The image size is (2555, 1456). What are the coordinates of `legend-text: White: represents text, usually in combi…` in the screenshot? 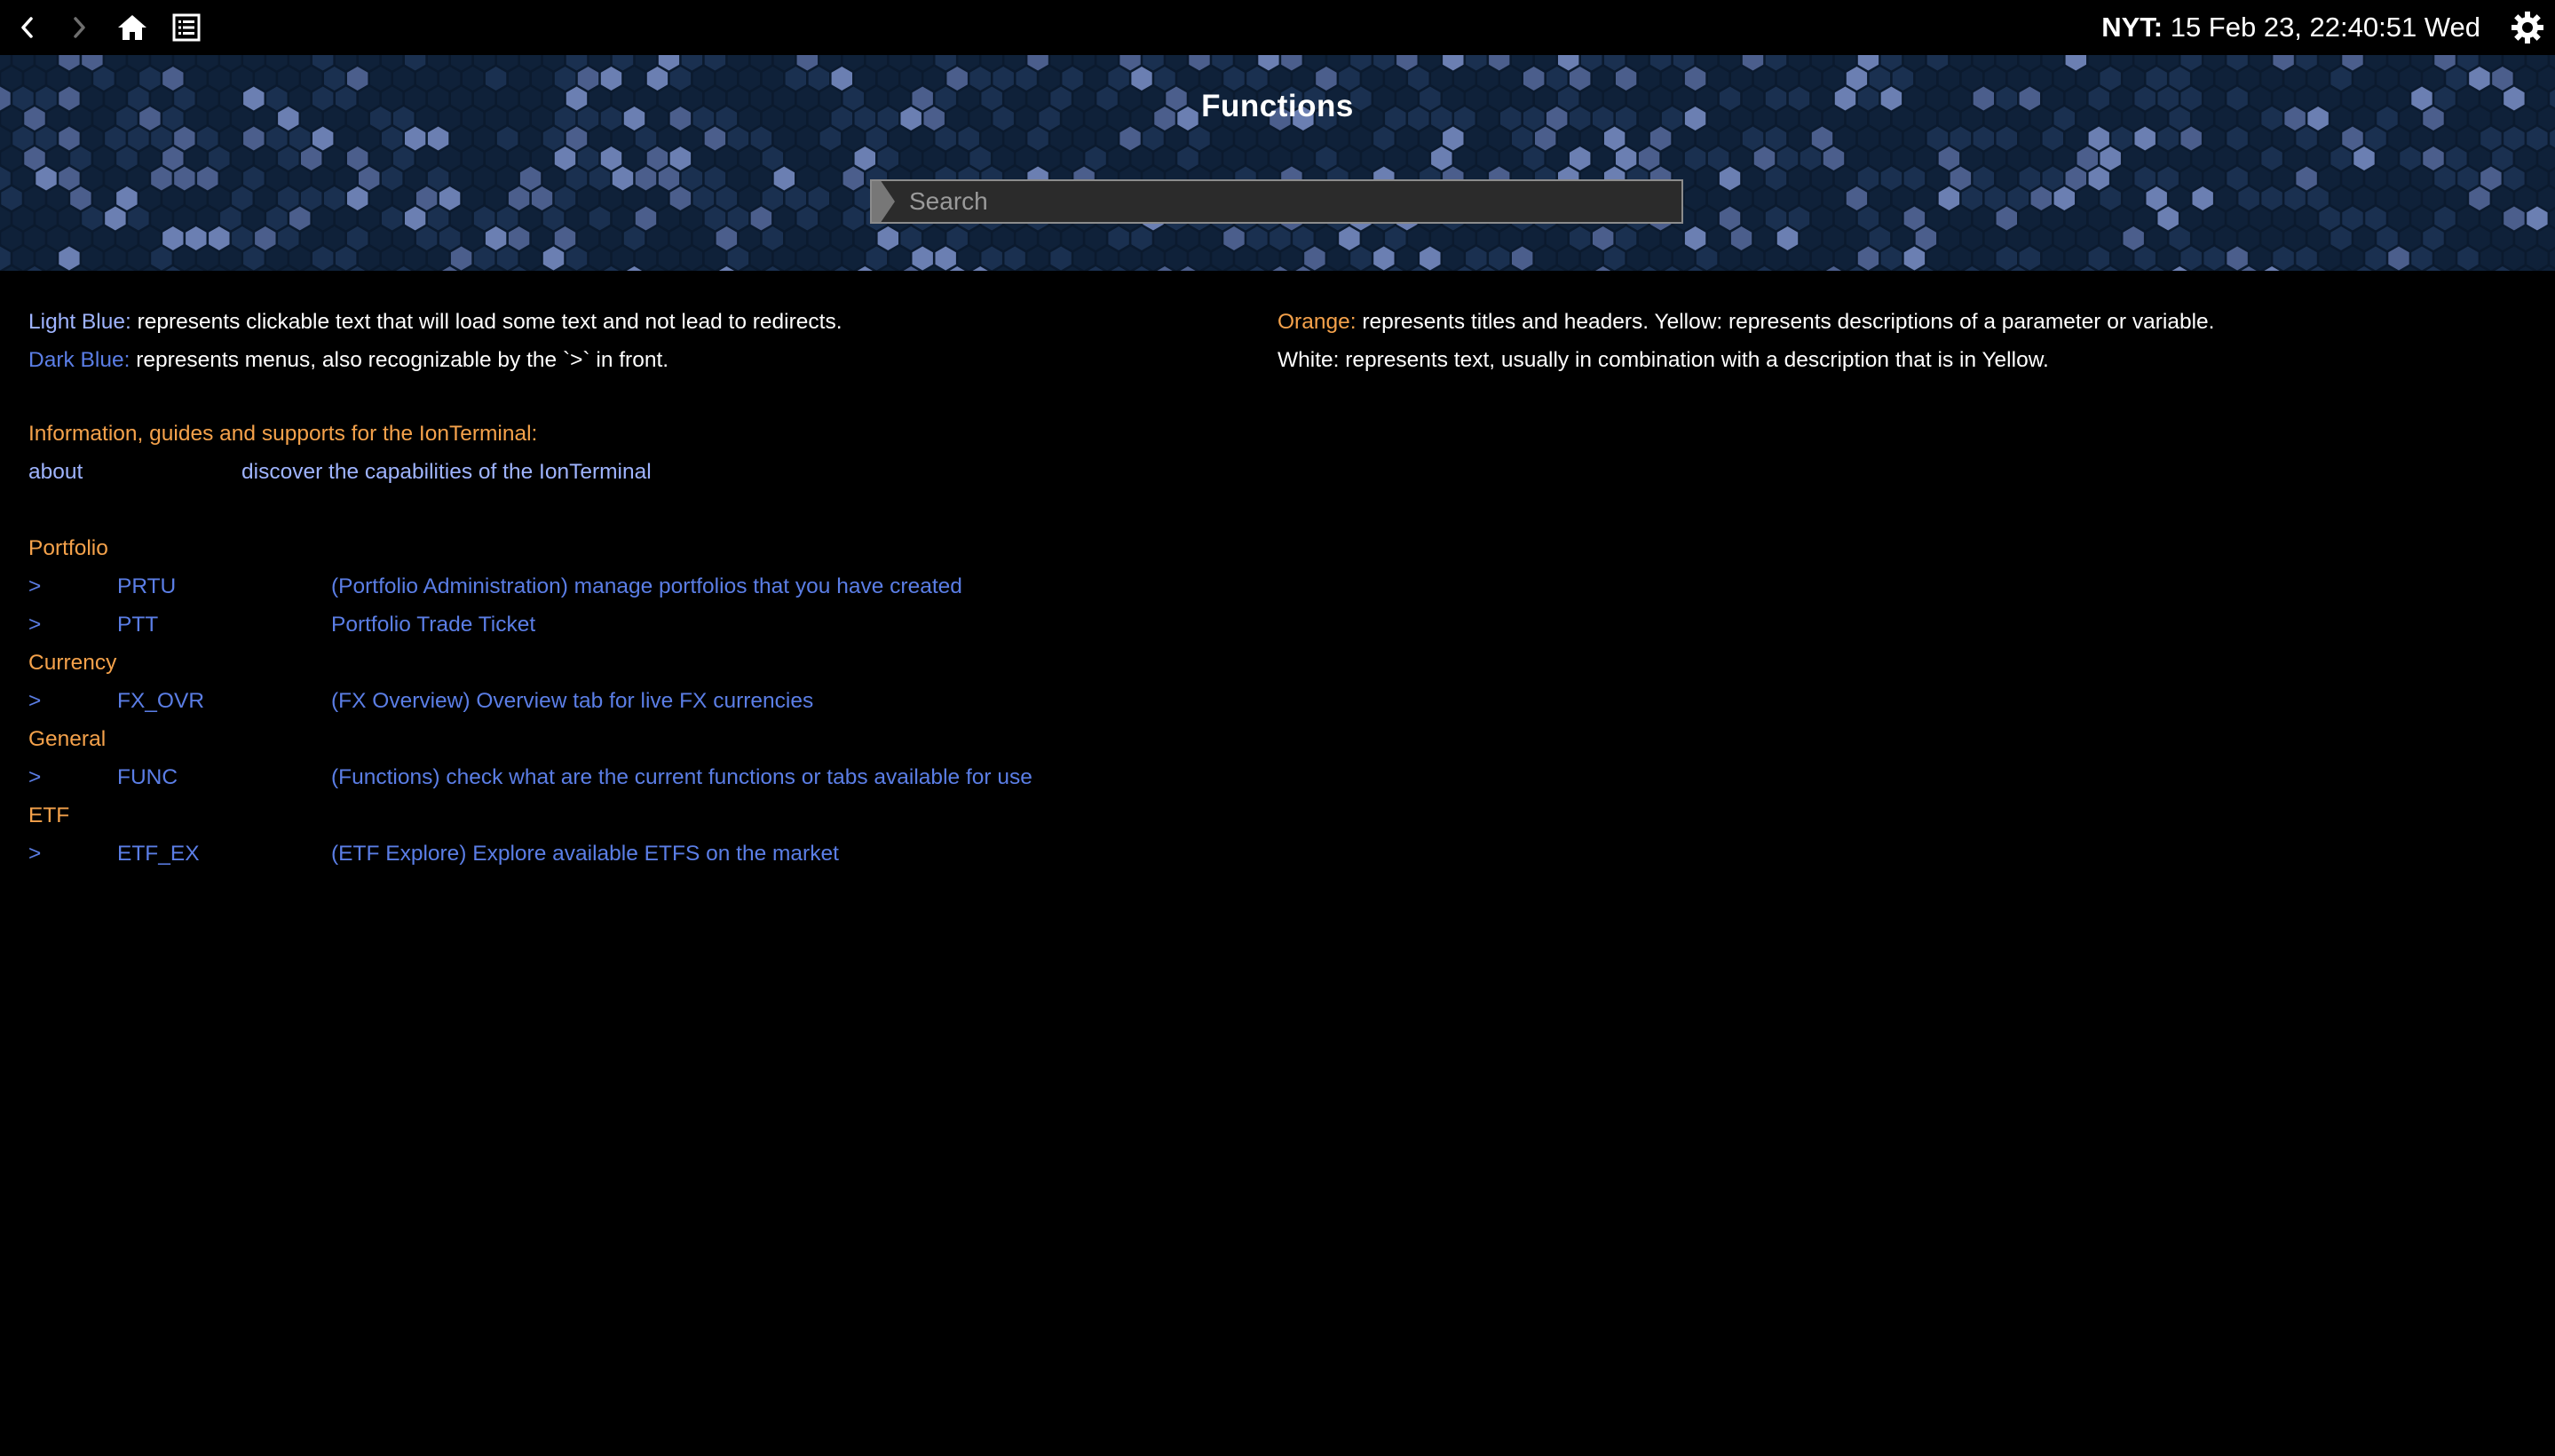 It's located at (1663, 360).